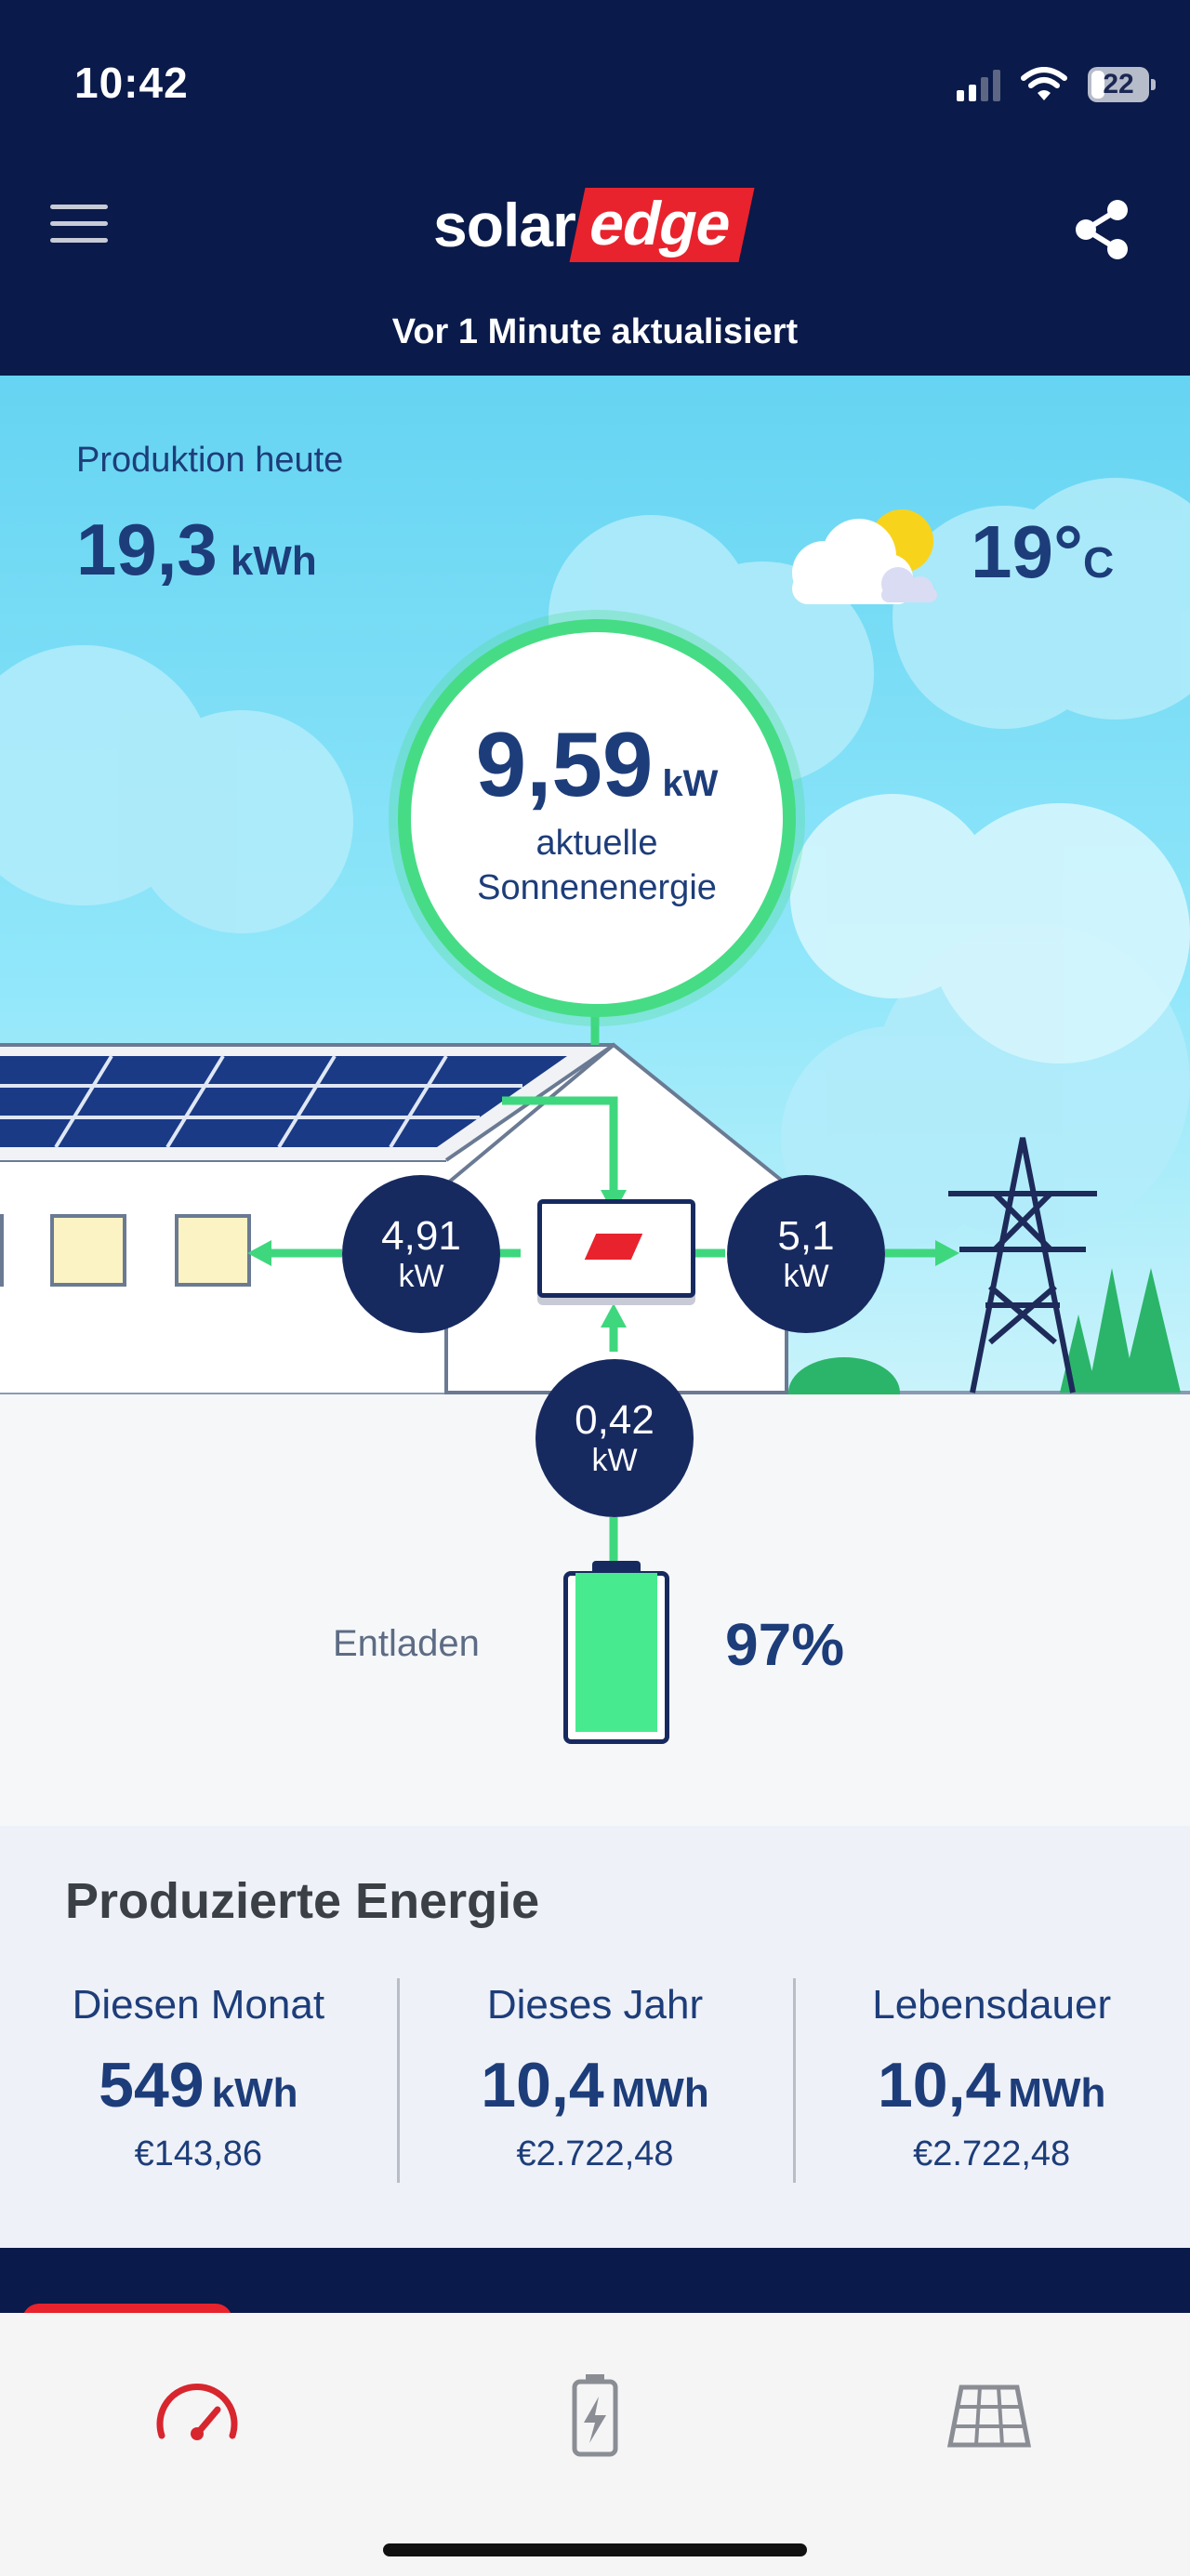 The image size is (1190, 2576). I want to click on home-consumption-node: 4,91 kW, so click(421, 1254).